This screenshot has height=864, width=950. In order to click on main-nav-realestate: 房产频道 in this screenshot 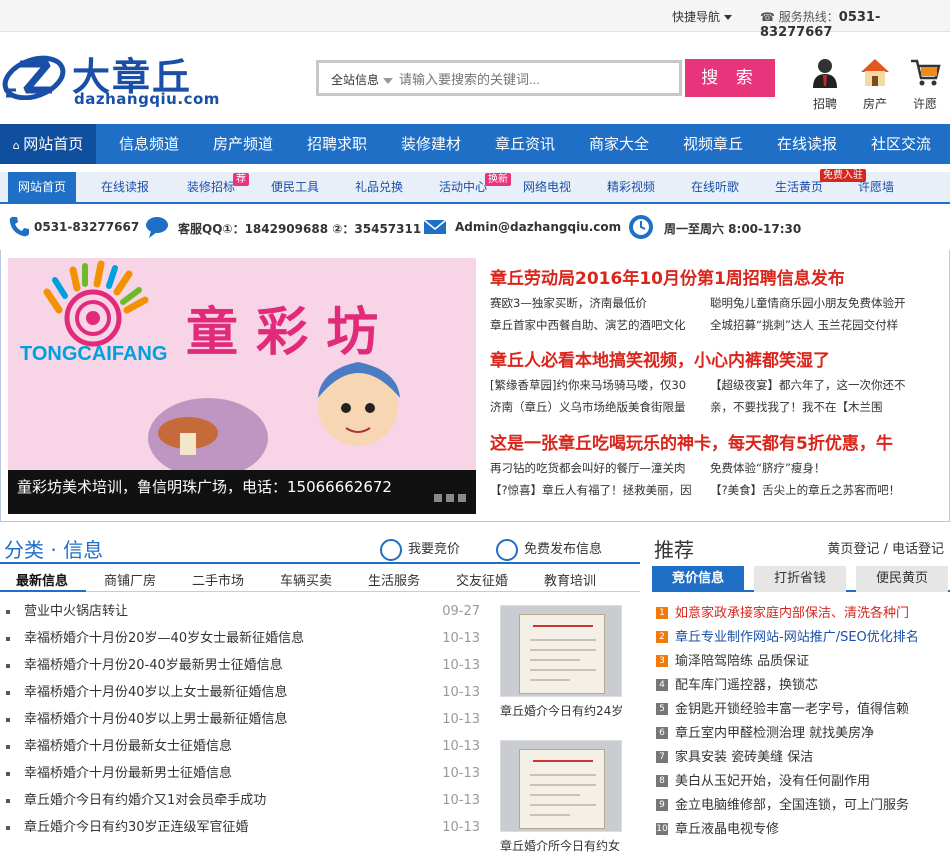, I will do `click(243, 144)`.